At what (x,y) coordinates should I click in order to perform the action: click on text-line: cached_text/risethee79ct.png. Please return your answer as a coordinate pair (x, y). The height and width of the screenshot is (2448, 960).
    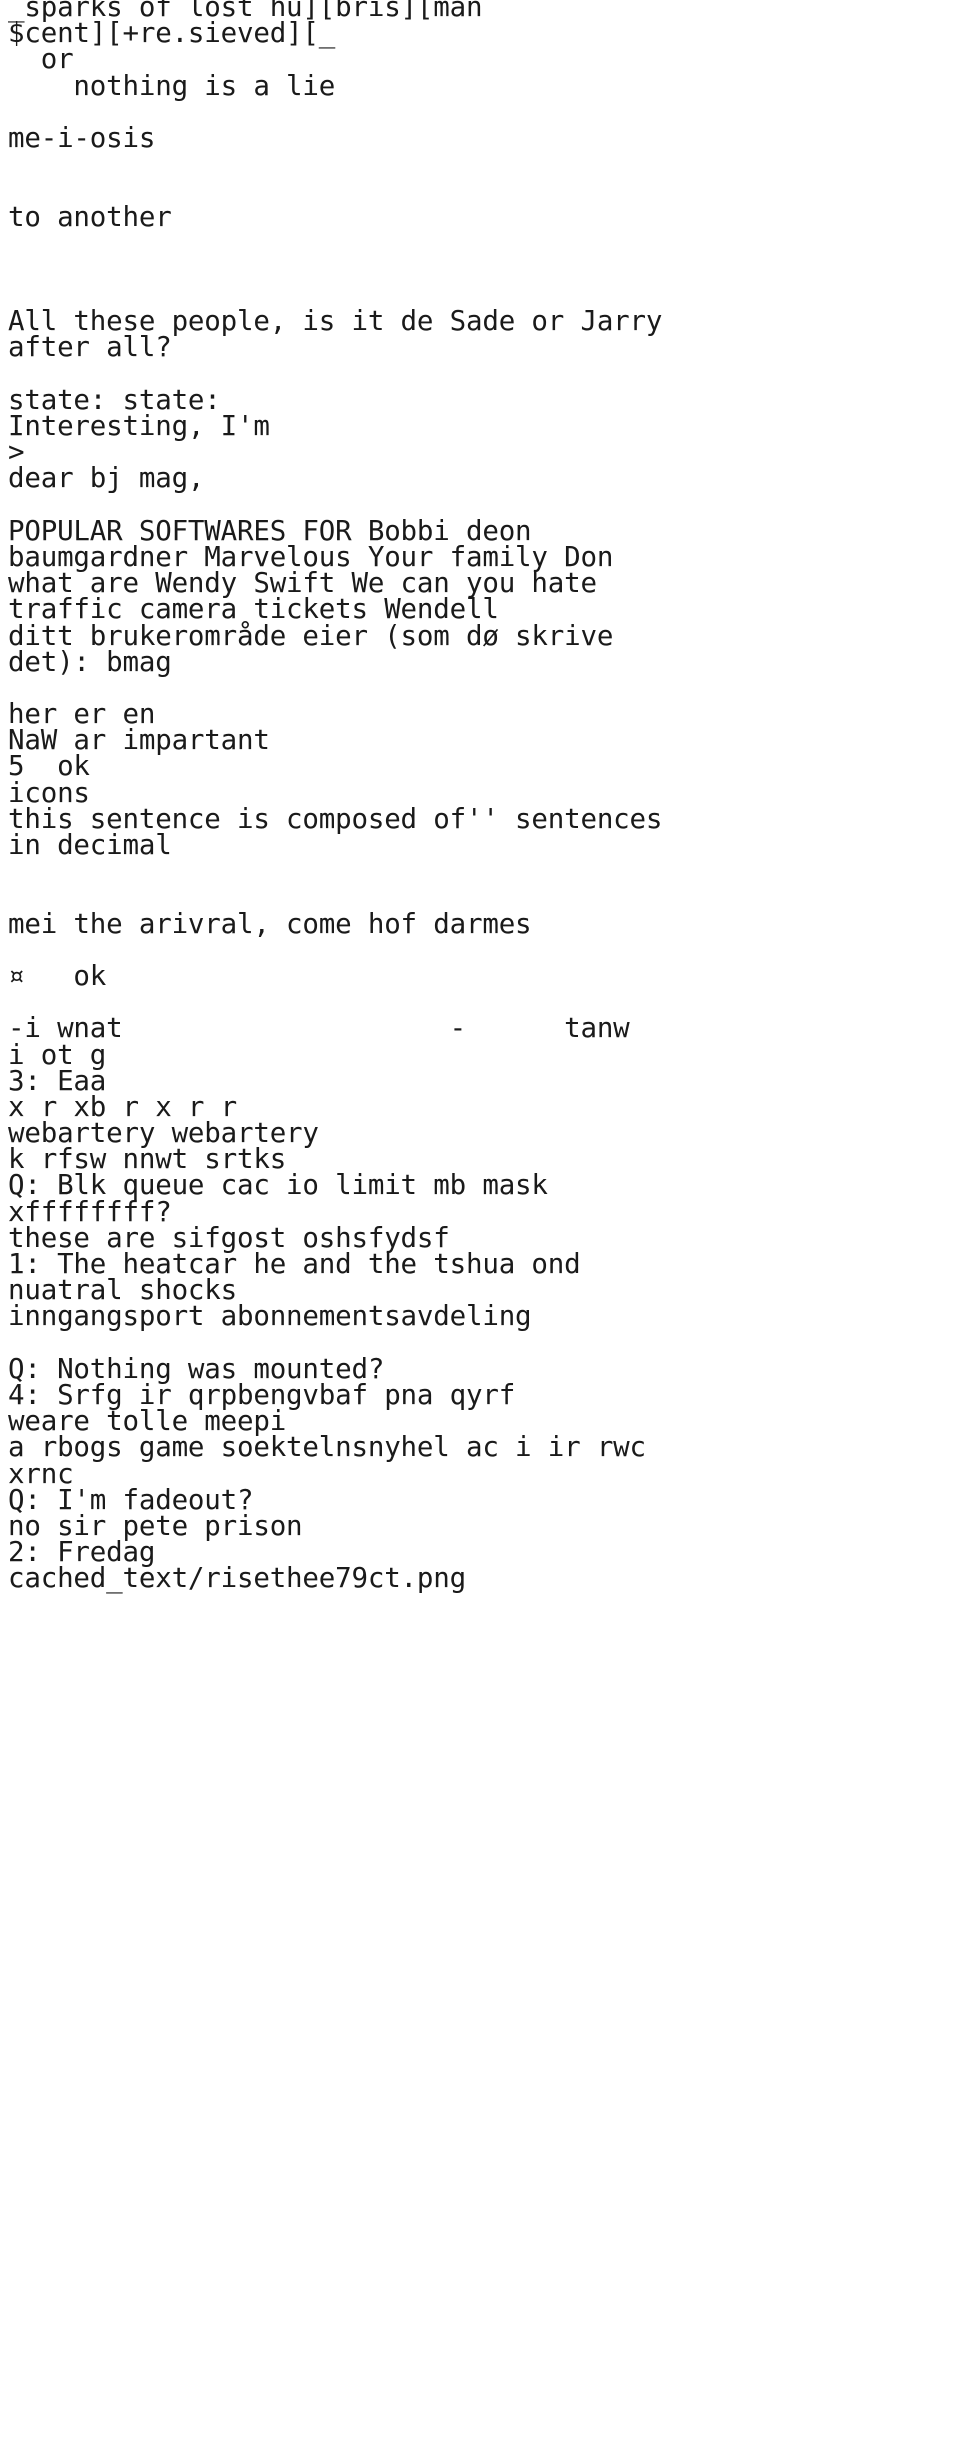
    Looking at the image, I should click on (237, 1578).